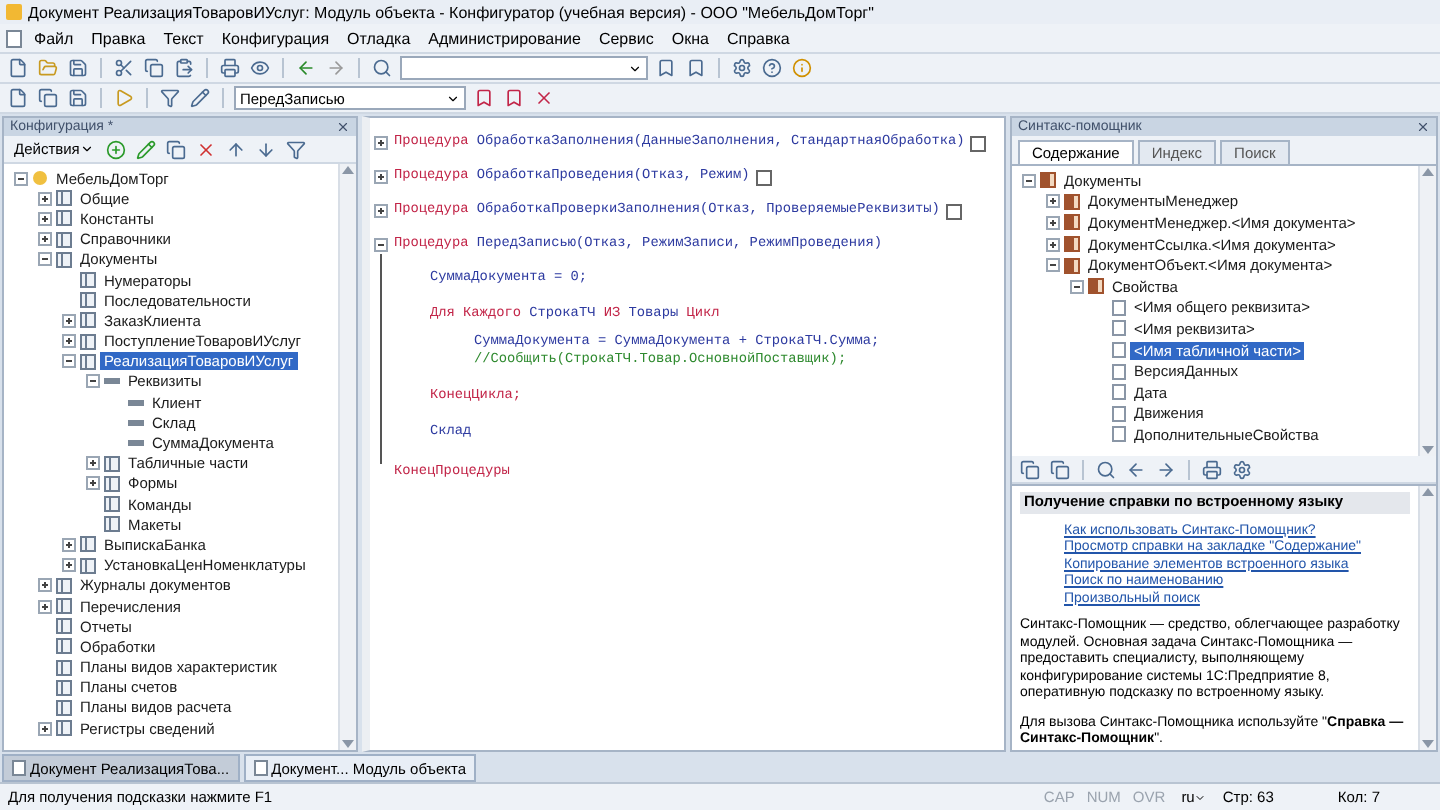  What do you see at coordinates (275, 38) in the screenshot?
I see `menu-item: Конфигурация` at bounding box center [275, 38].